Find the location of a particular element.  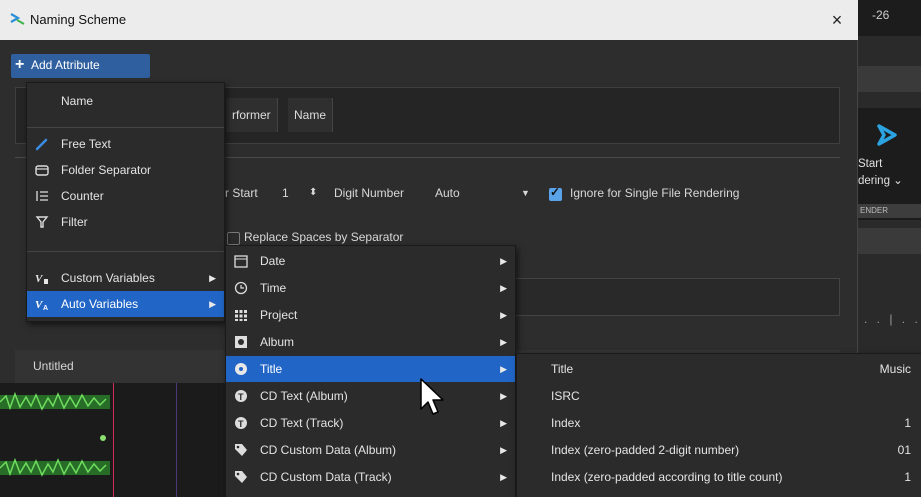

menu-item-title: Title ▶ is located at coordinates (370, 369).